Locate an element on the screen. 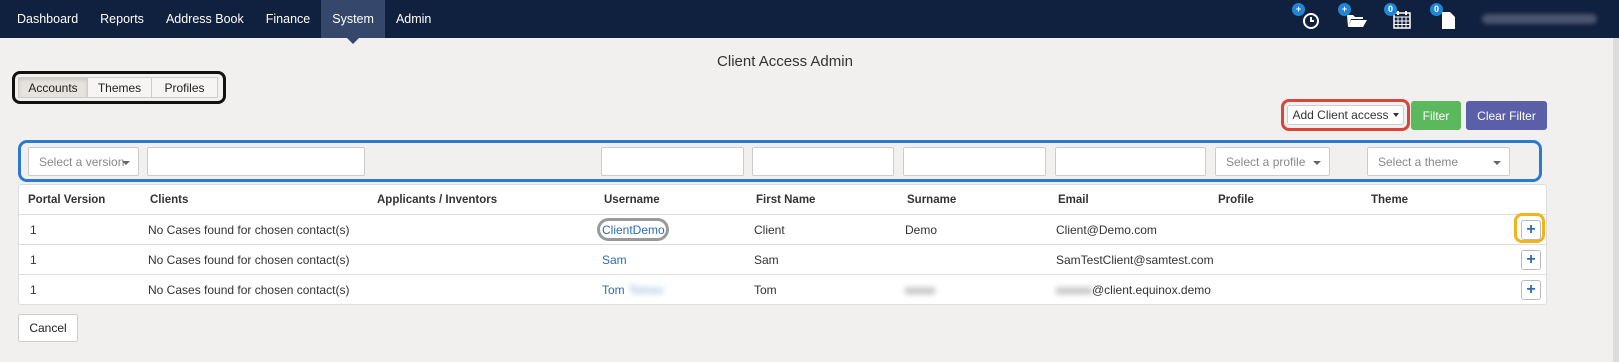 Image resolution: width=1619 pixels, height=362 pixels. header-theme: Theme is located at coordinates (1389, 200).